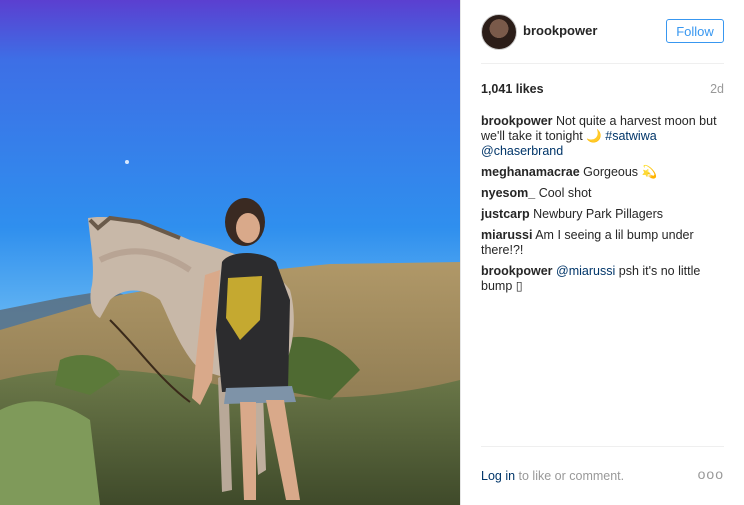 Image resolution: width=744 pixels, height=505 pixels. Describe the element at coordinates (602, 446) in the screenshot. I see `footer-divider` at that location.